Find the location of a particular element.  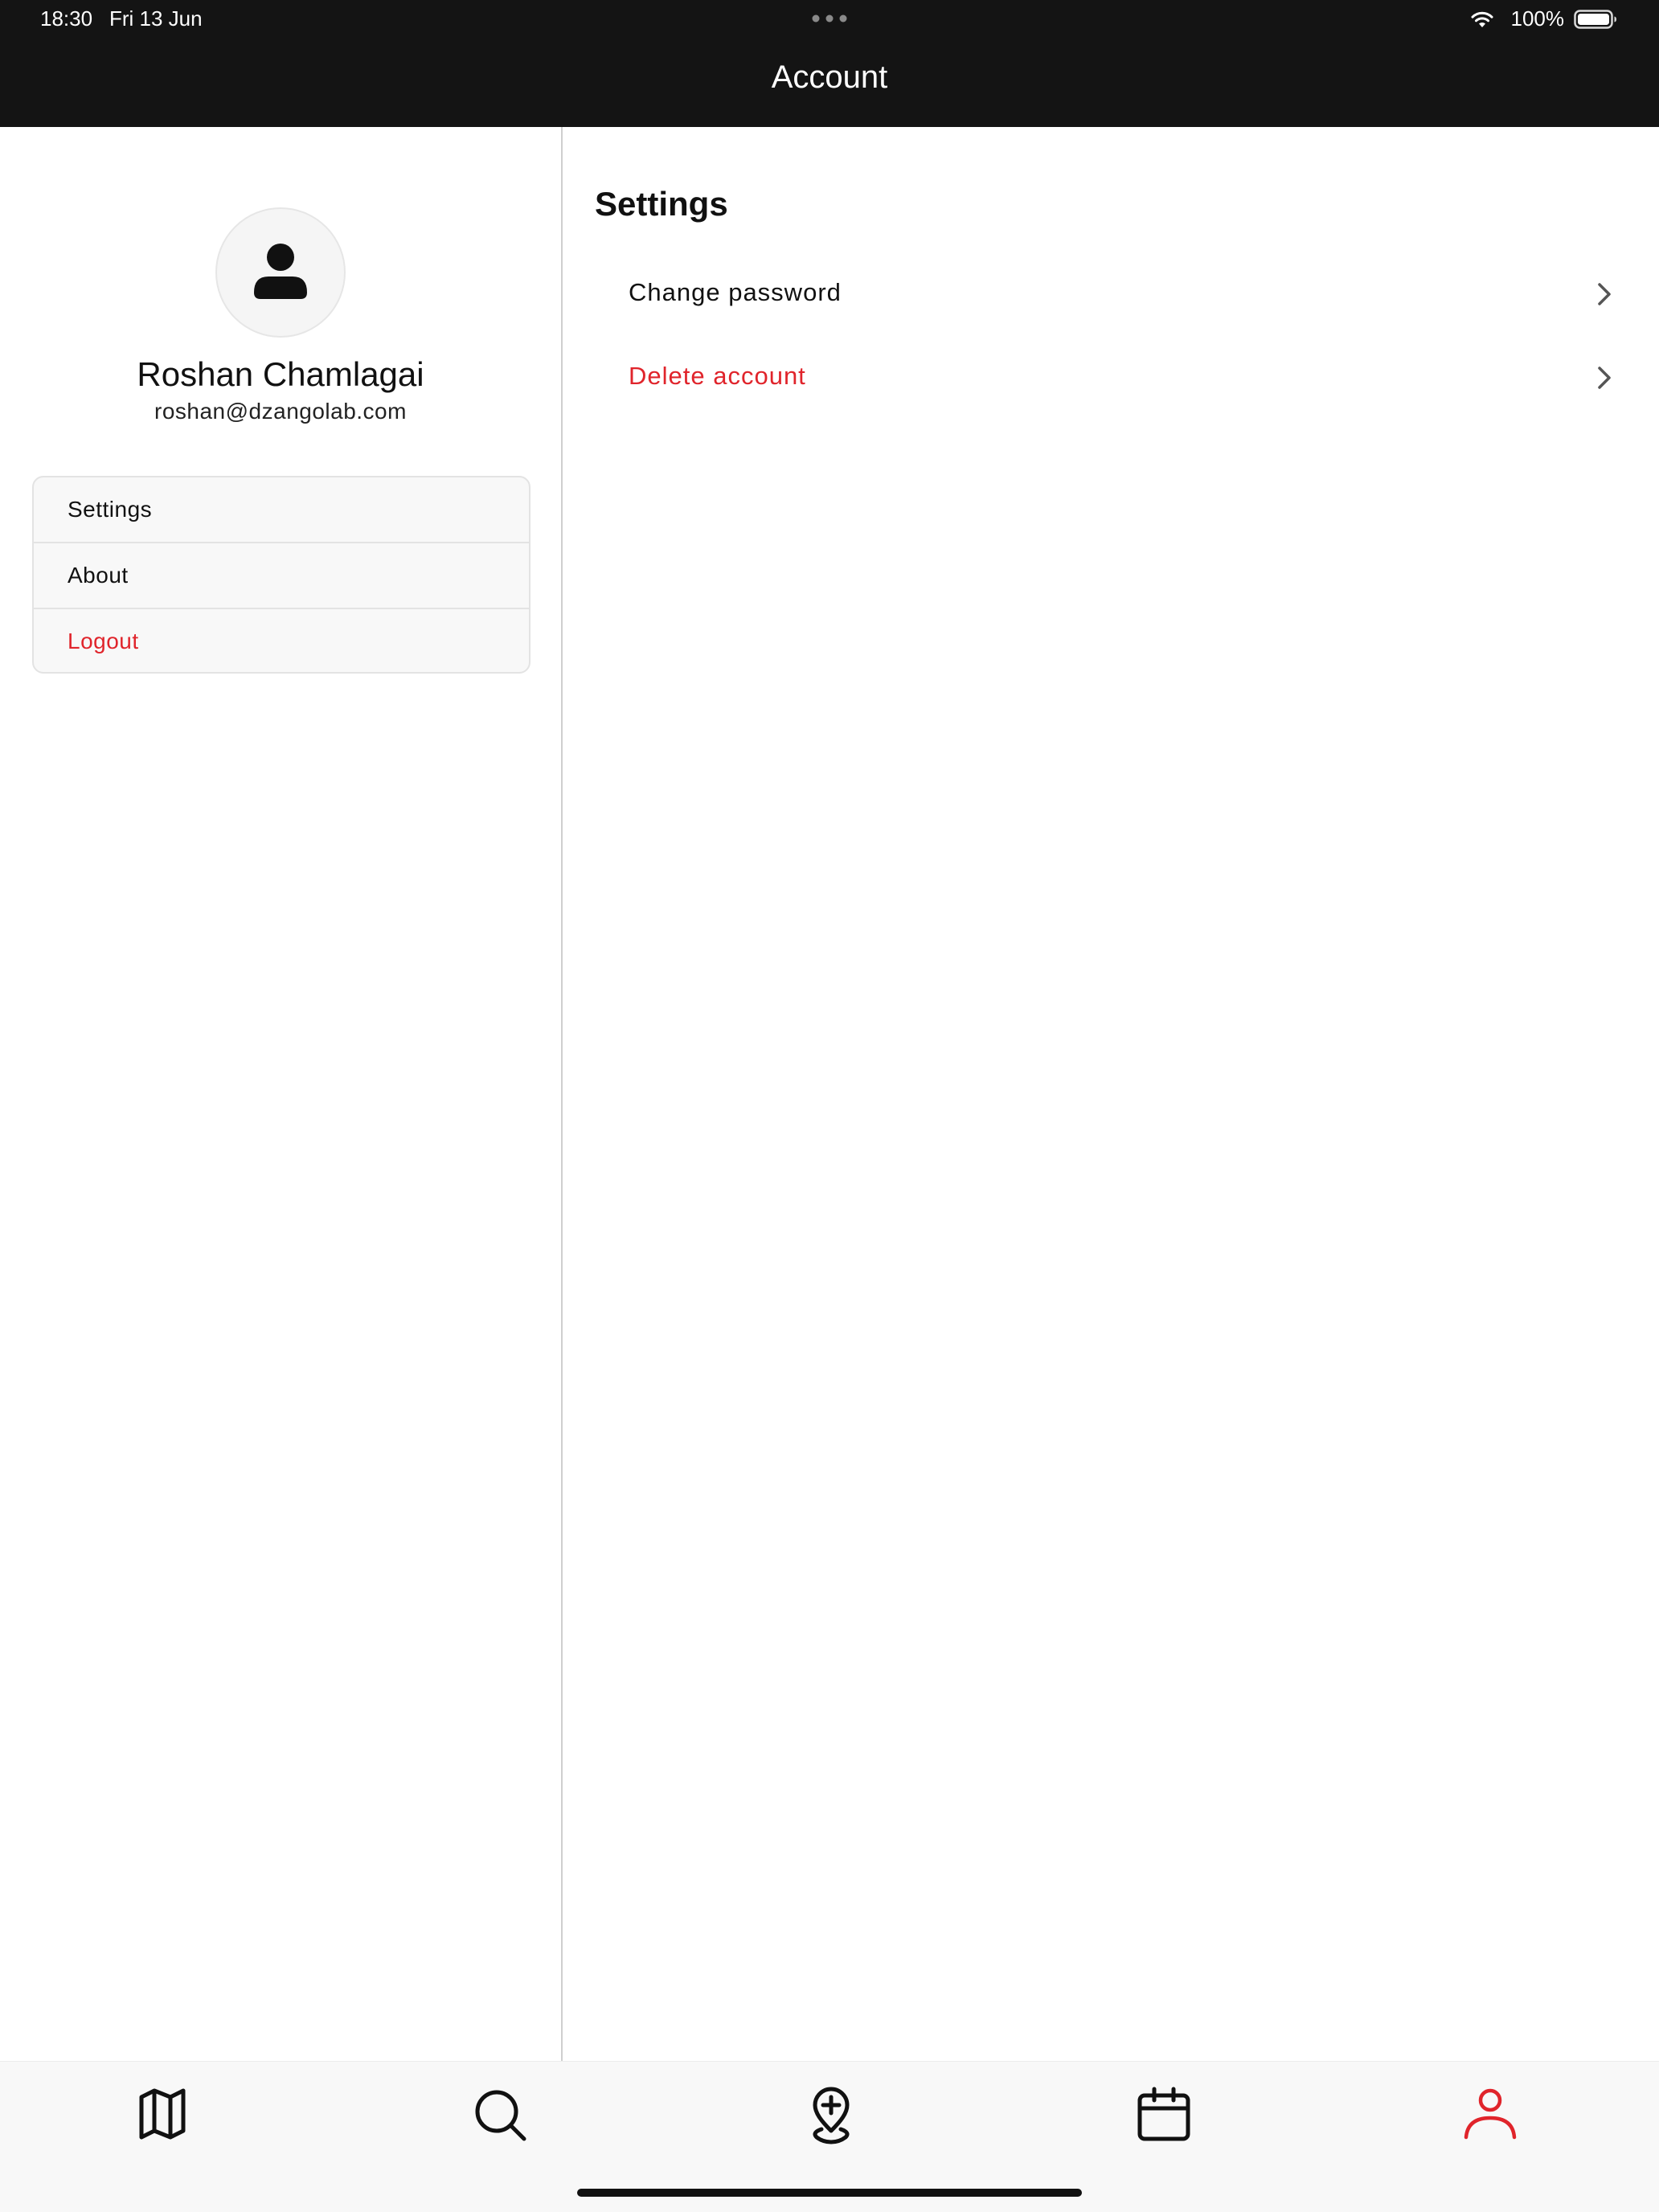

change-password-label: Change password is located at coordinates (735, 292).